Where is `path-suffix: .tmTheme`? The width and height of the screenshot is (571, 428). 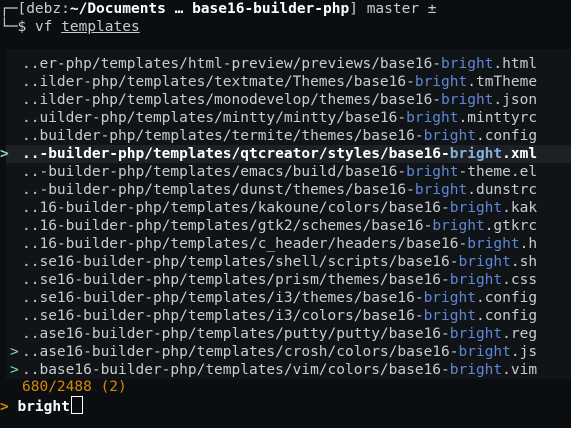
path-suffix: .tmTheme is located at coordinates (502, 82).